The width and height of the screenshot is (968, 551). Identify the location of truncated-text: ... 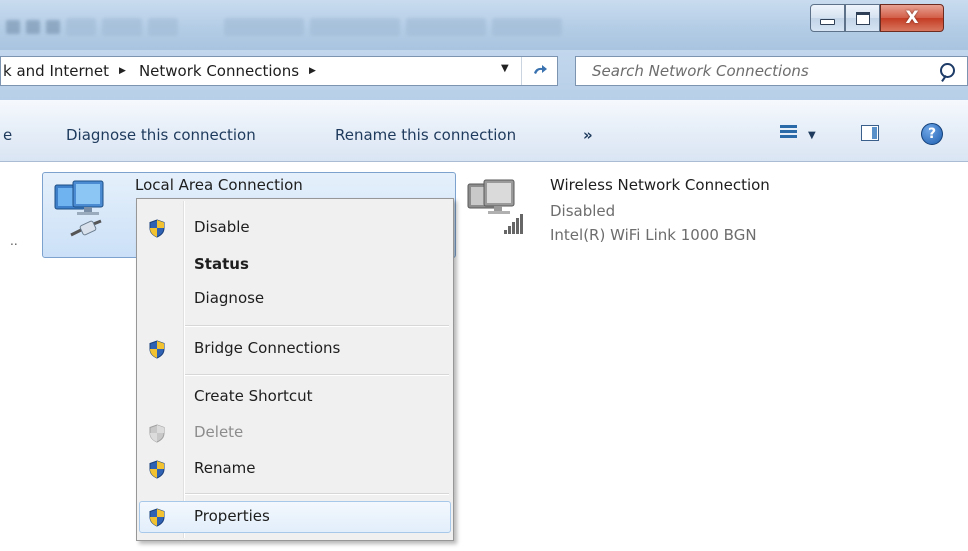
(14, 241).